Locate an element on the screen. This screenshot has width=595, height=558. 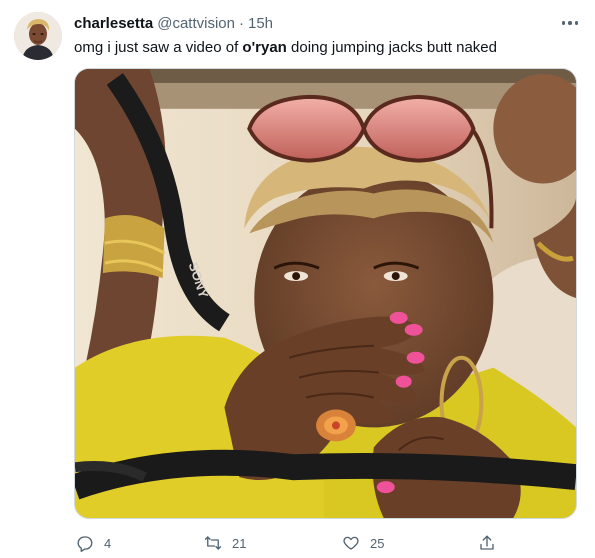
like-count: 25 is located at coordinates (377, 543).